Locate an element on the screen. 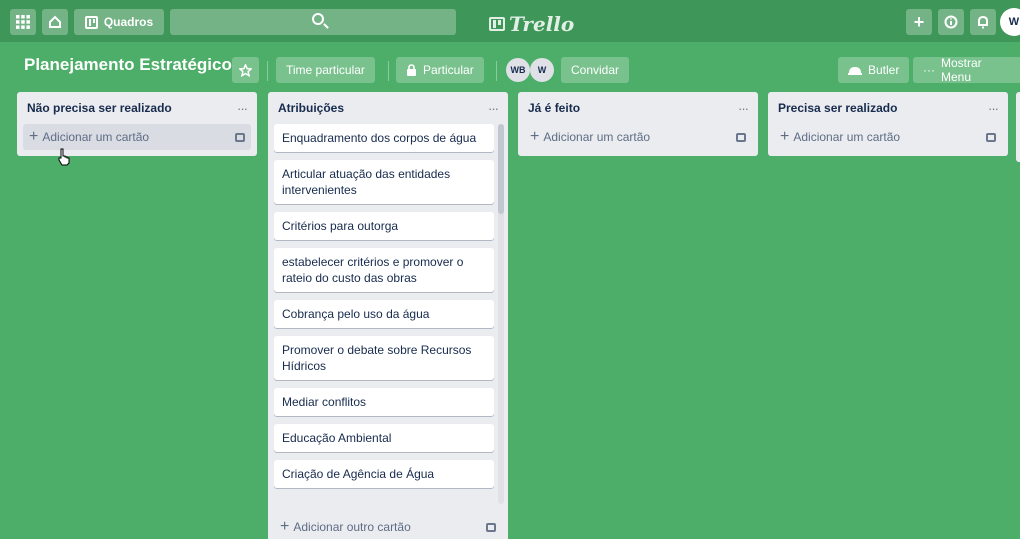 This screenshot has height=539, width=1020. more-icon: ··· is located at coordinates (929, 70).